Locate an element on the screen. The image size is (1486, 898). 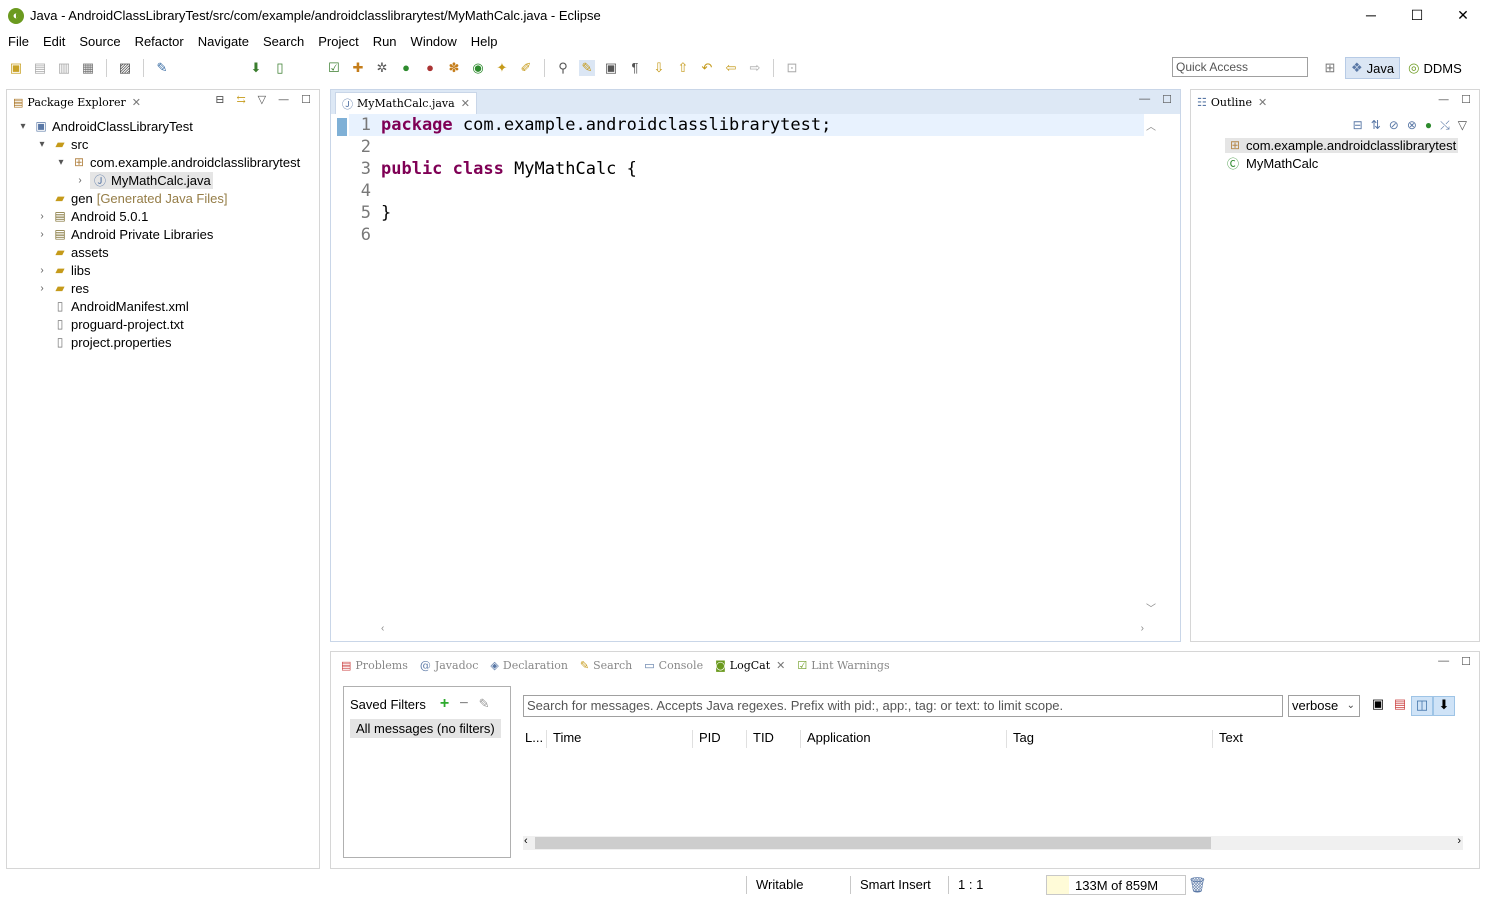
hide-nonpublic-icon: ● is located at coordinates (1428, 125).